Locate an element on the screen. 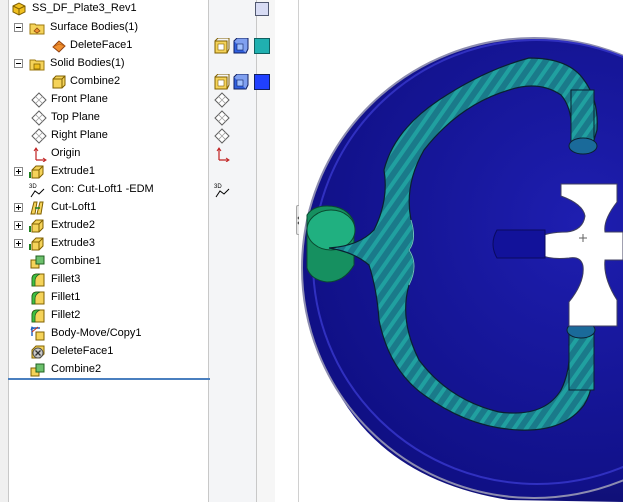  tree-item-label: Fillet1 is located at coordinates (66, 297).